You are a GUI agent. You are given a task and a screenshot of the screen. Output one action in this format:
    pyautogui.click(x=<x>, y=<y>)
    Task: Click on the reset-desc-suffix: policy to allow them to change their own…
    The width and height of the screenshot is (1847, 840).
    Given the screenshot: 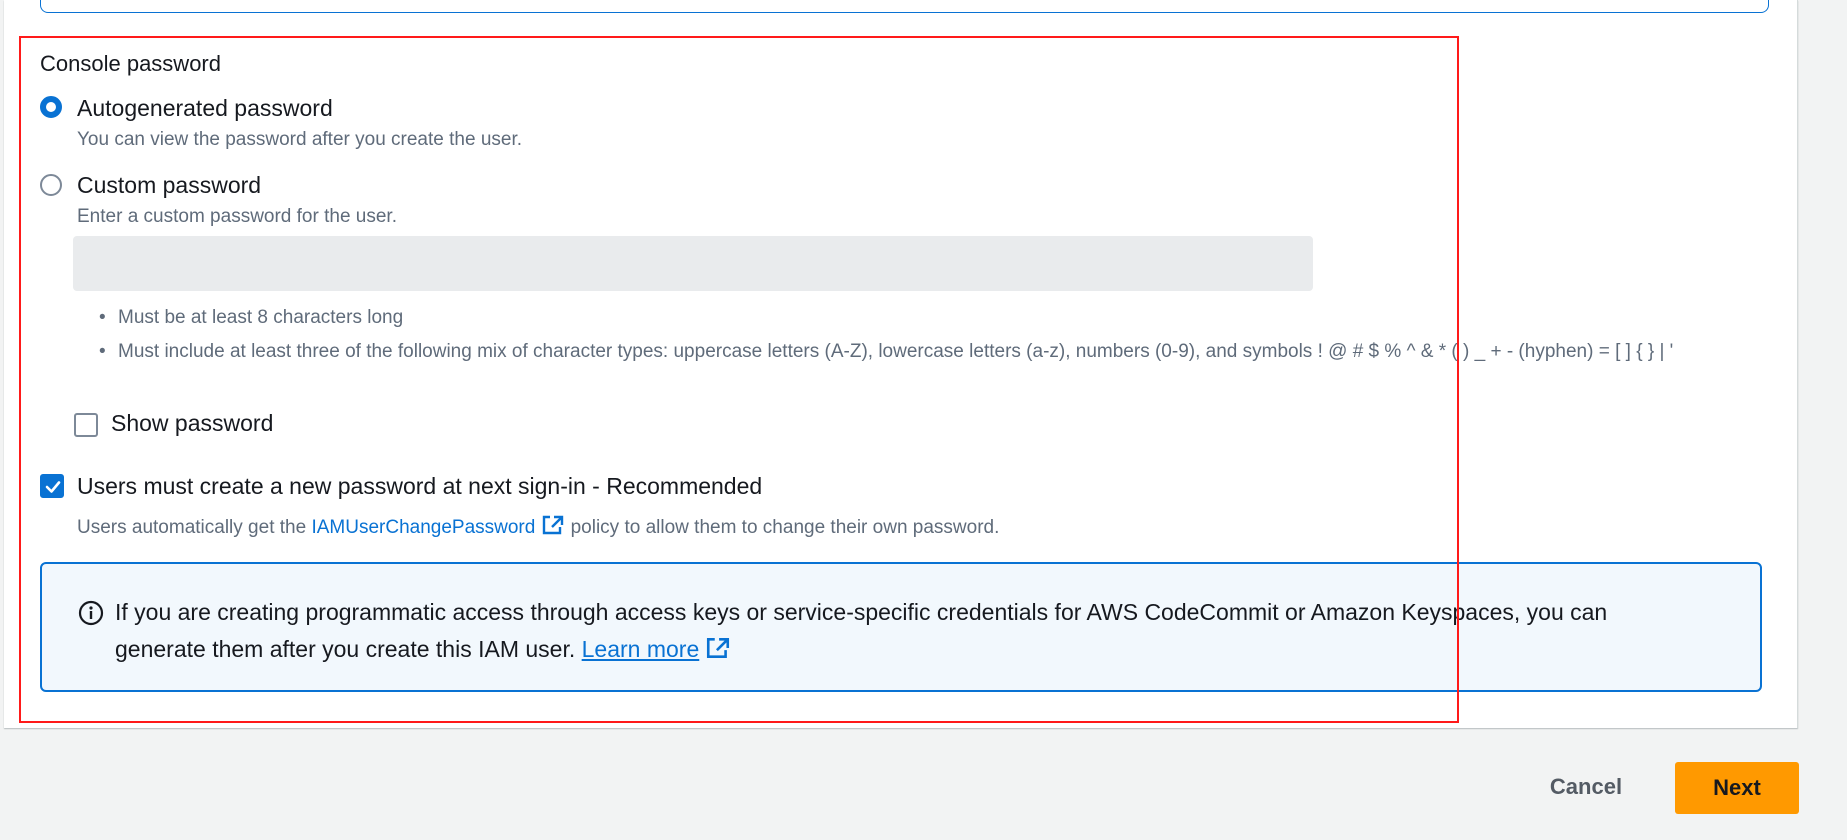 What is the action you would take?
    pyautogui.click(x=785, y=527)
    